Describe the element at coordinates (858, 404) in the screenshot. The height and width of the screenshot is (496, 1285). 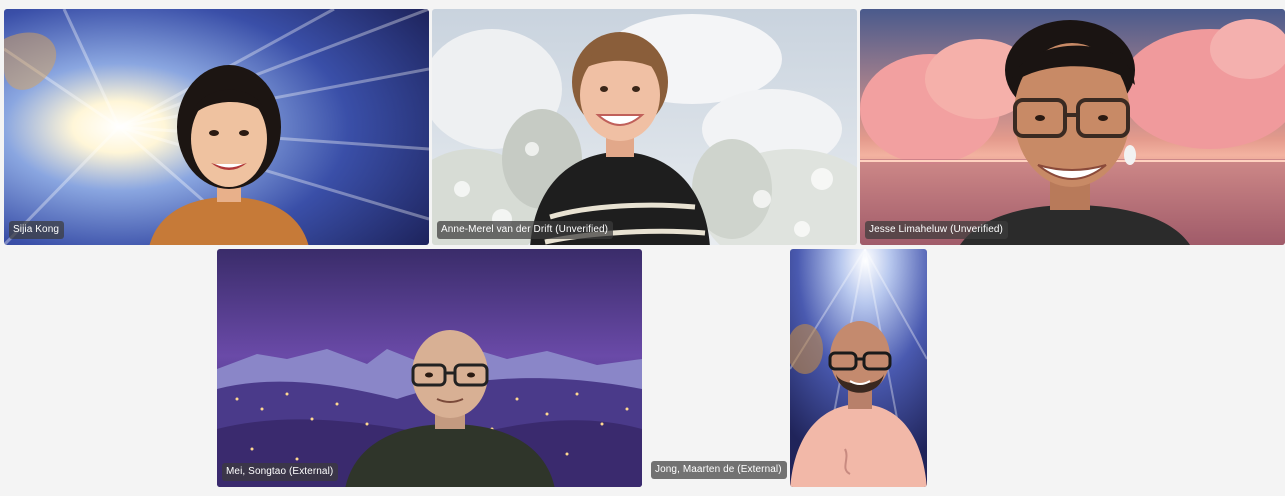
I see `participant-video-jong-maarten-de` at that location.